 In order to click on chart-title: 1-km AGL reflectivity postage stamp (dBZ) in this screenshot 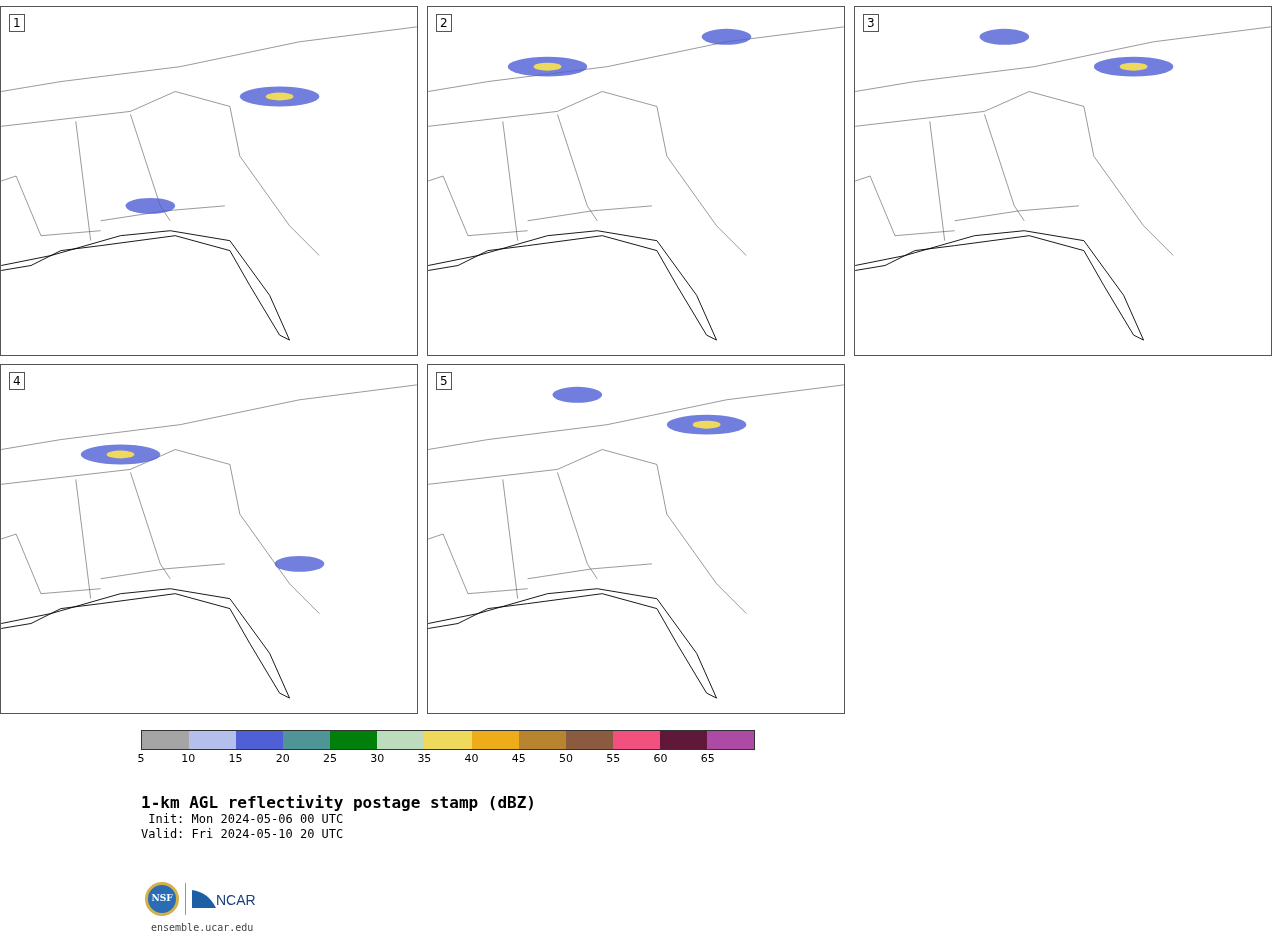, I will do `click(339, 803)`.